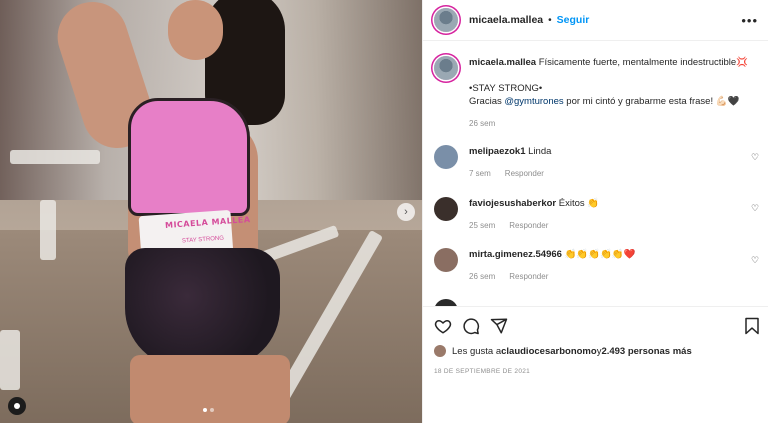  I want to click on action-icons, so click(471, 326).